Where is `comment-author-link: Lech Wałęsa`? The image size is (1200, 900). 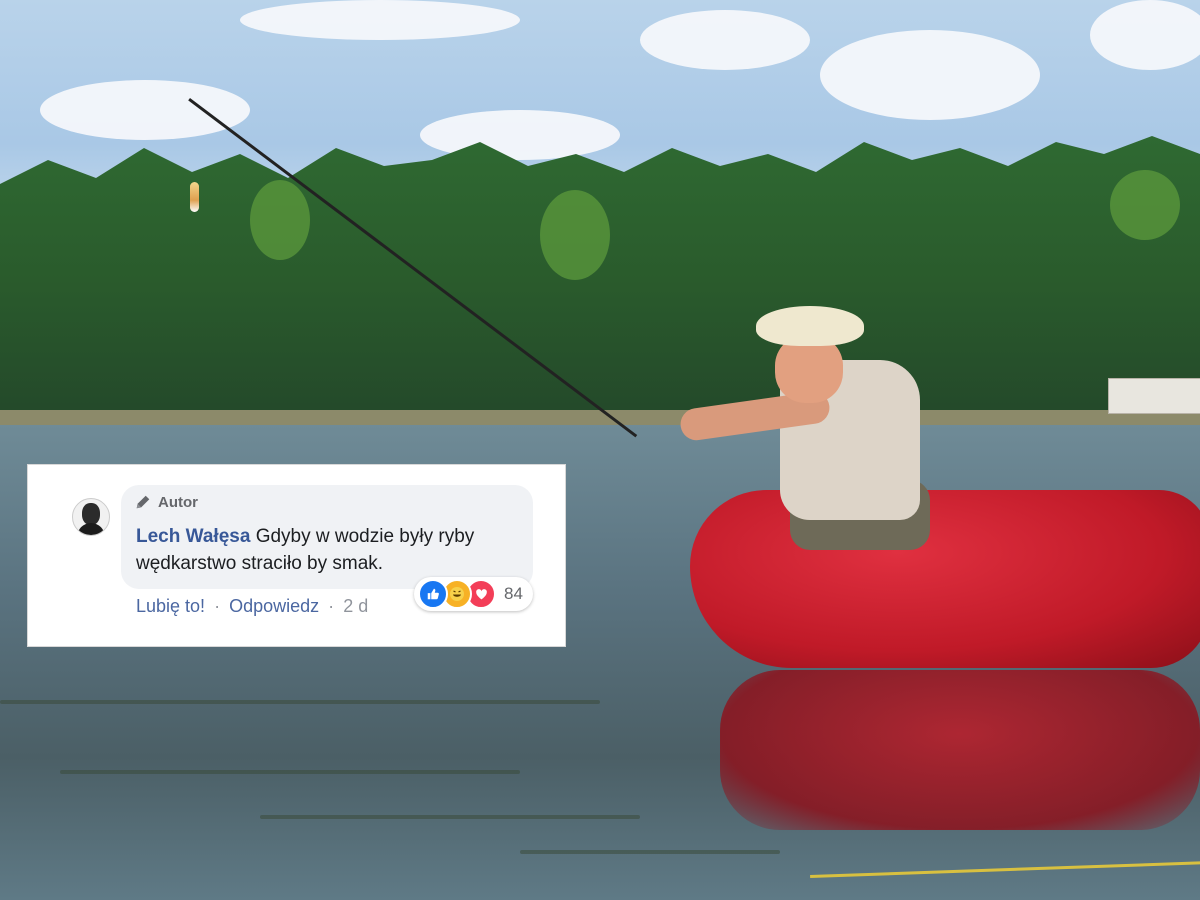 comment-author-link: Lech Wałęsa is located at coordinates (193, 536).